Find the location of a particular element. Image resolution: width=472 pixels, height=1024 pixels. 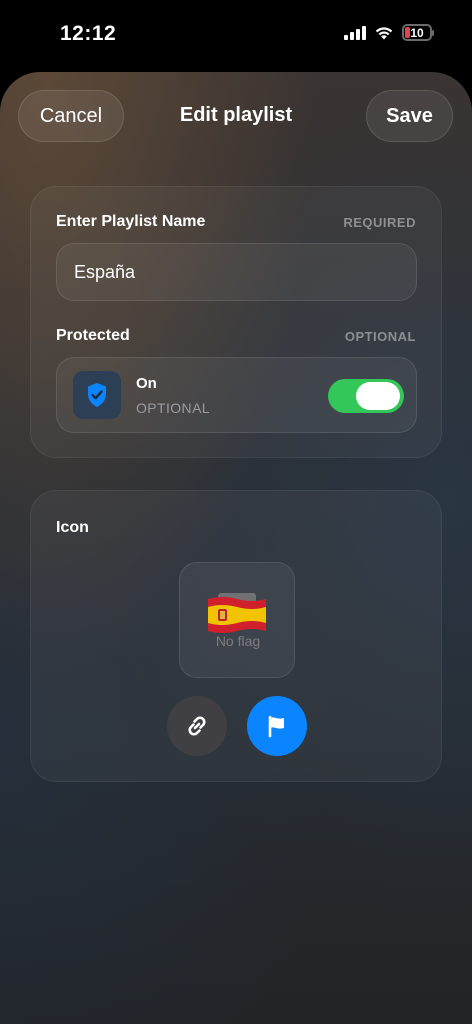

protected-state-label: On is located at coordinates (146, 383).